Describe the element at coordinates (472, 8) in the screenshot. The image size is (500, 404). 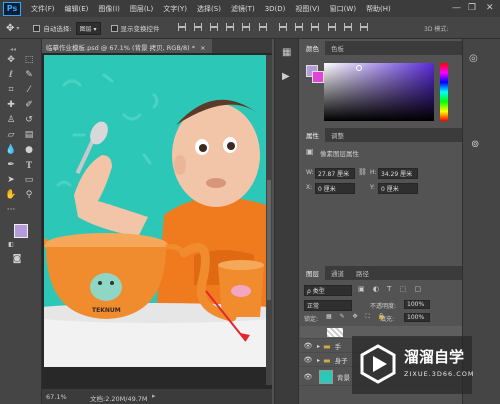
I see `restore-button: ❐` at that location.